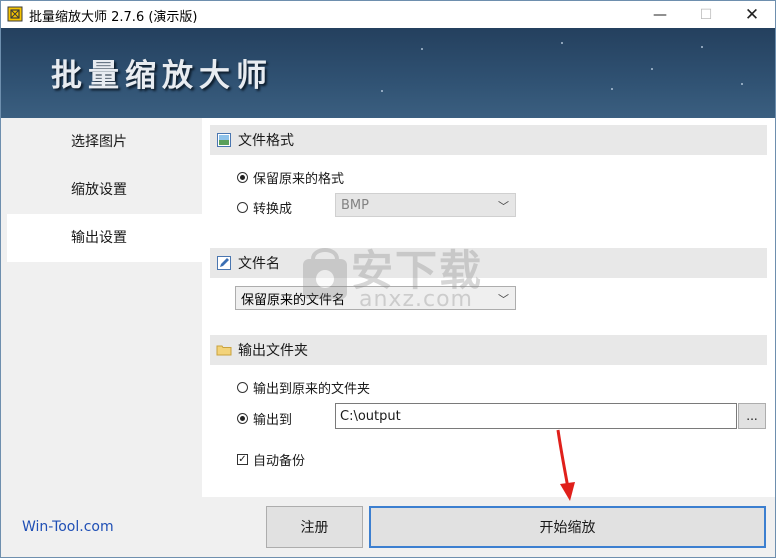  I want to click on register-button: 注册, so click(314, 527).